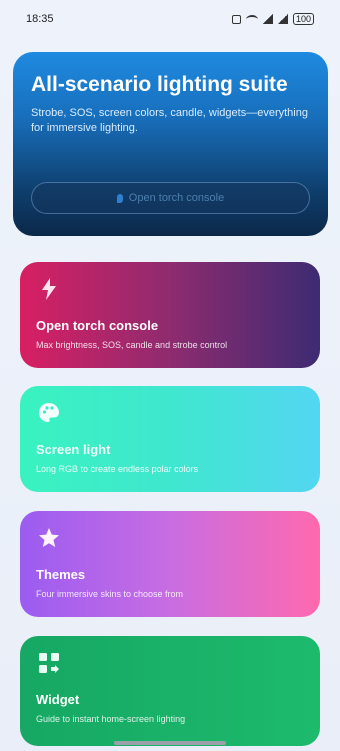  Describe the element at coordinates (170, 19) in the screenshot. I see `status-bar: 18:35 100` at that location.